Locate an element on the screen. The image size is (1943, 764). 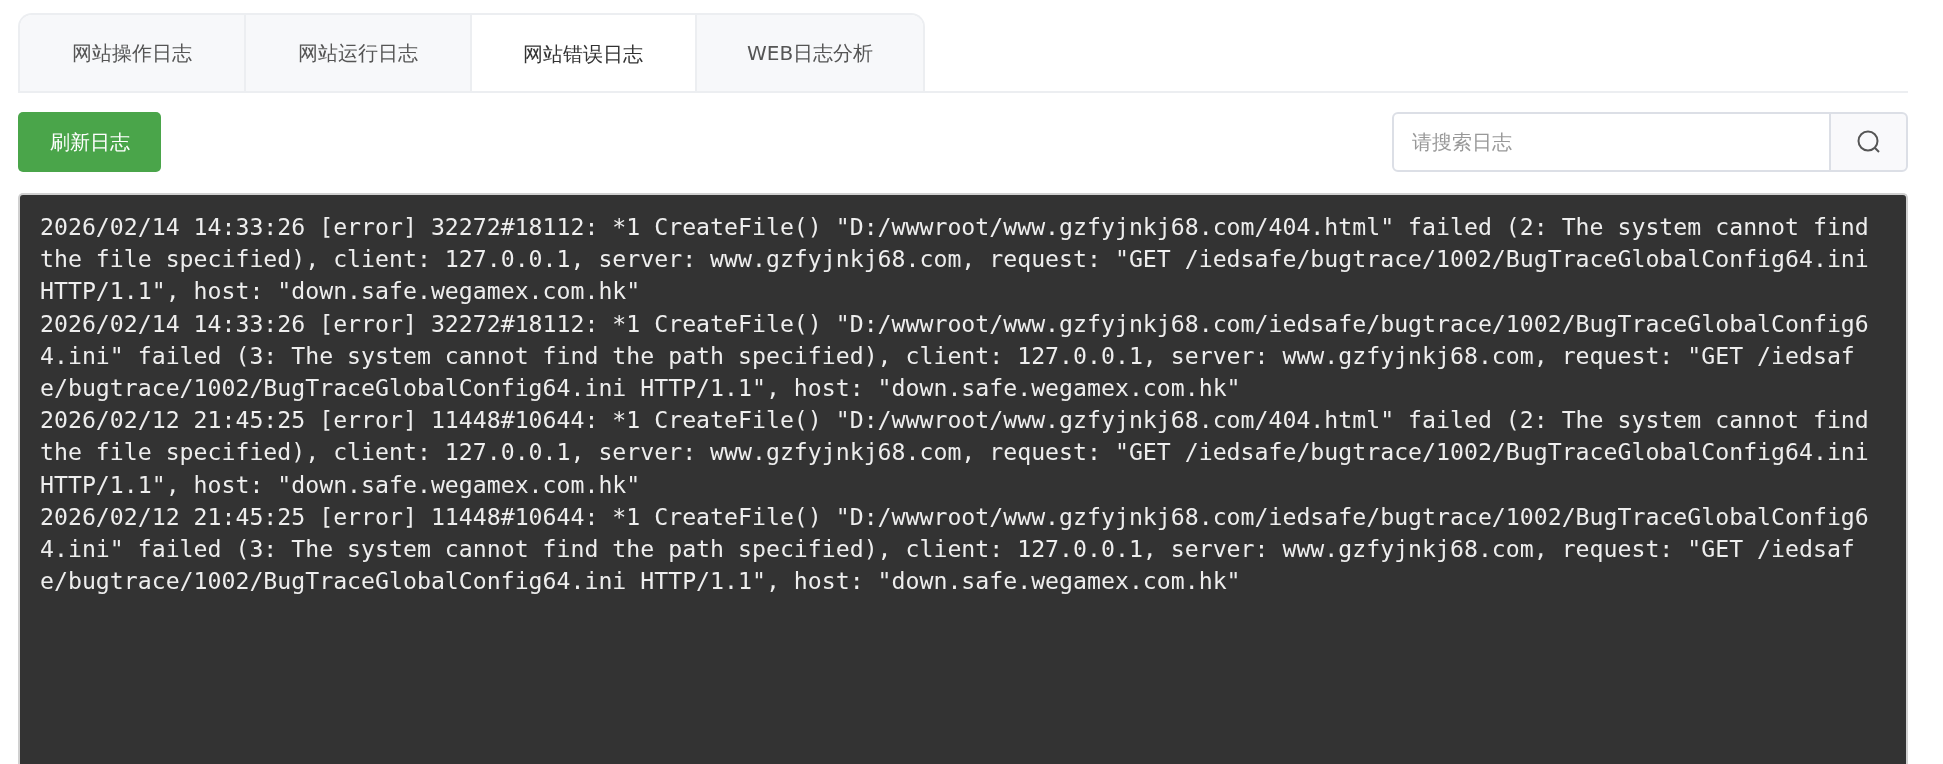
tab: 网站操作日志 is located at coordinates (133, 53).